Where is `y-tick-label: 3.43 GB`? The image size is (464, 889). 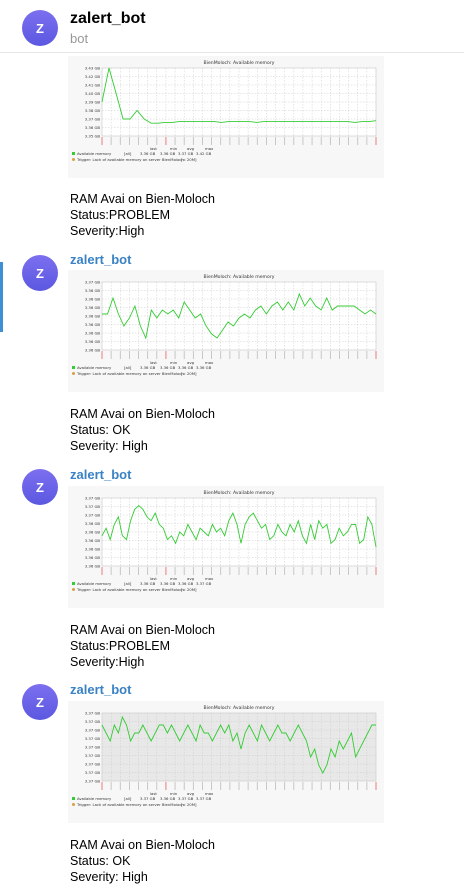 y-tick-label: 3.43 GB is located at coordinates (93, 68).